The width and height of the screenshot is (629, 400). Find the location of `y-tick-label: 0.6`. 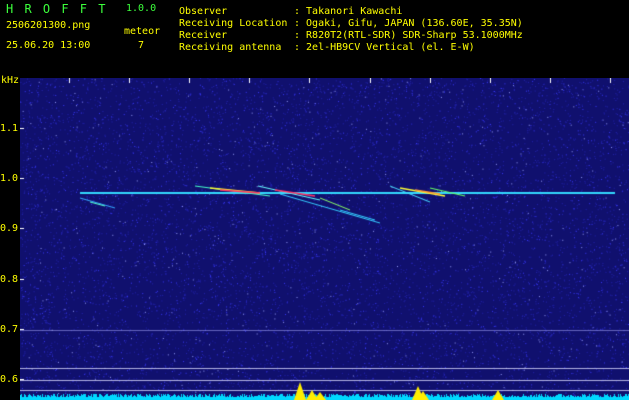

y-tick-label: 0.6 is located at coordinates (9, 379).